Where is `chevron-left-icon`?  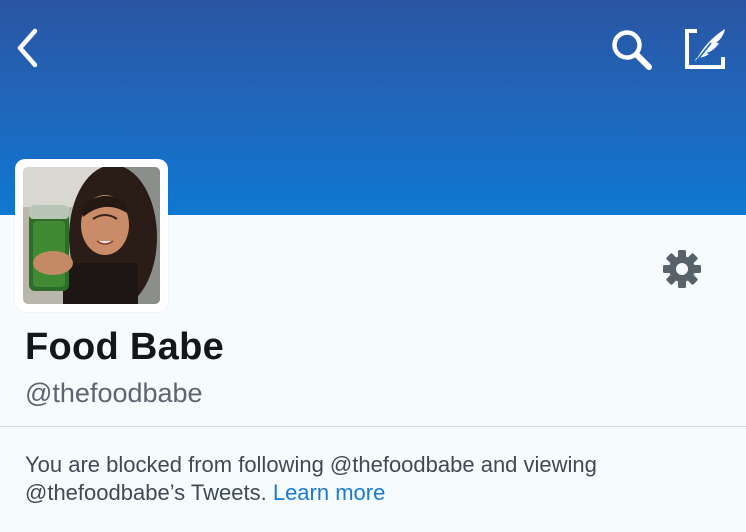 chevron-left-icon is located at coordinates (27, 48).